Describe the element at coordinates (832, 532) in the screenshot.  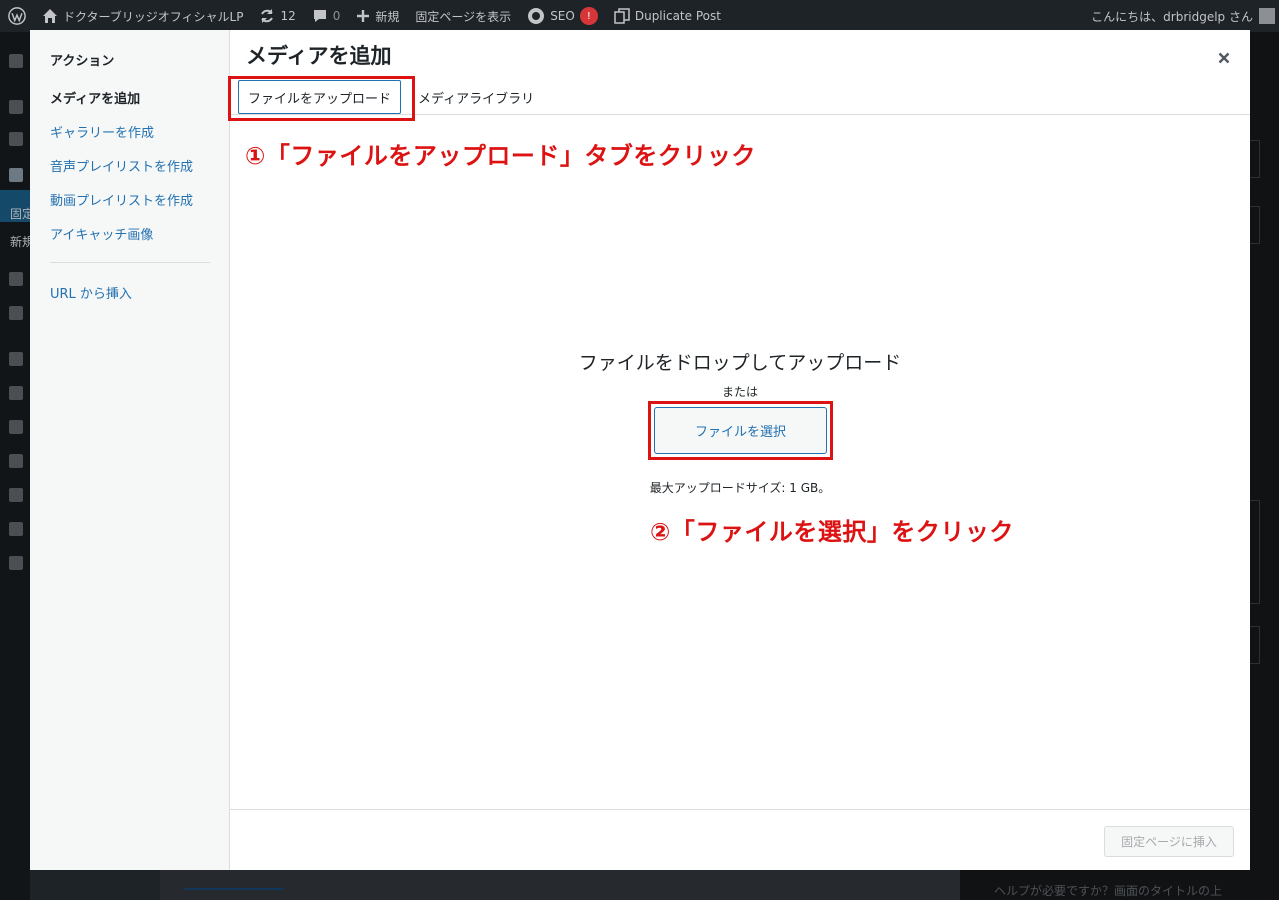
I see `annotation-step-2: ②「ファイルを選択」をクリック` at that location.